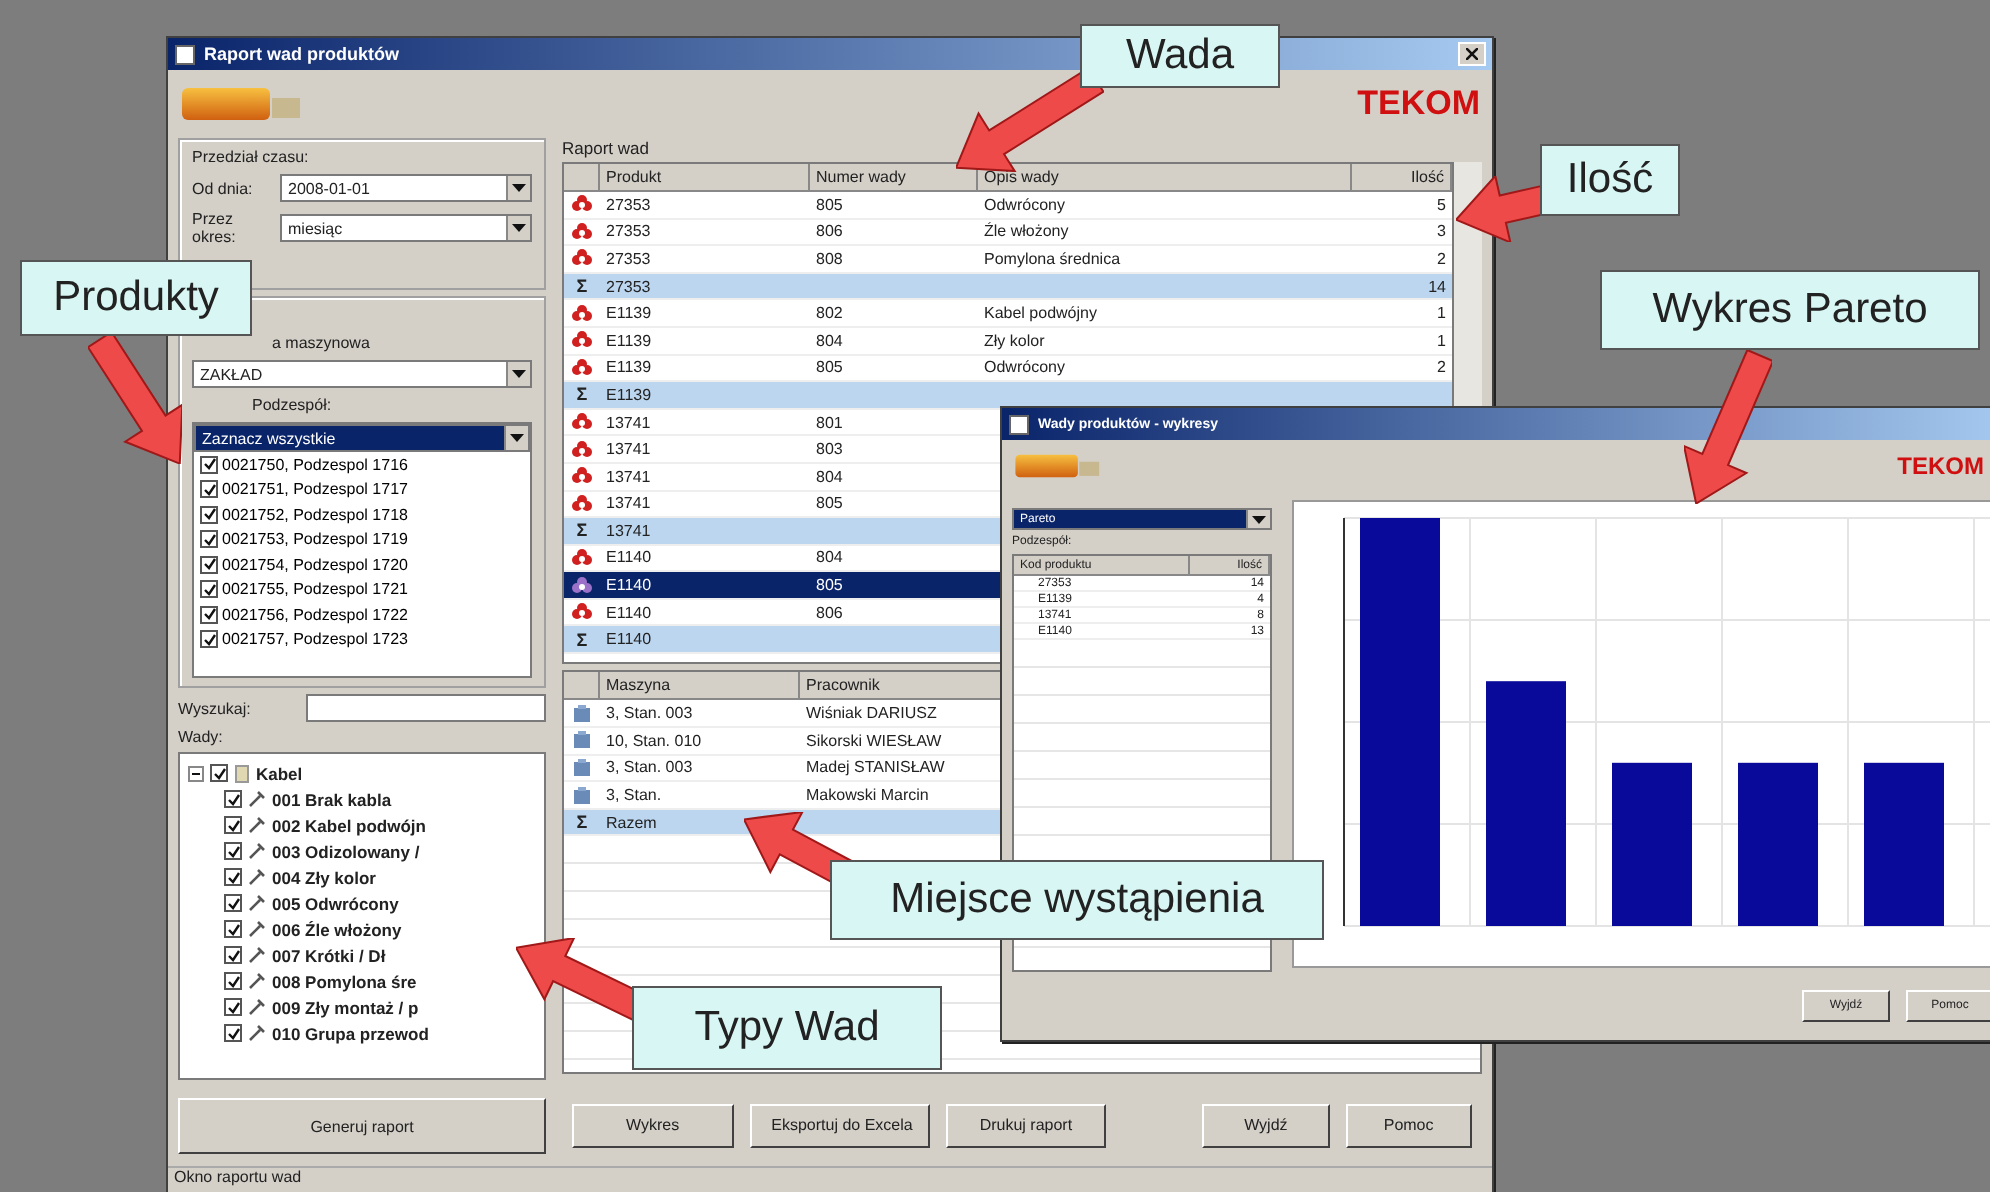  I want to click on list-item: 0021752, Podzespol 1718, so click(315, 514).